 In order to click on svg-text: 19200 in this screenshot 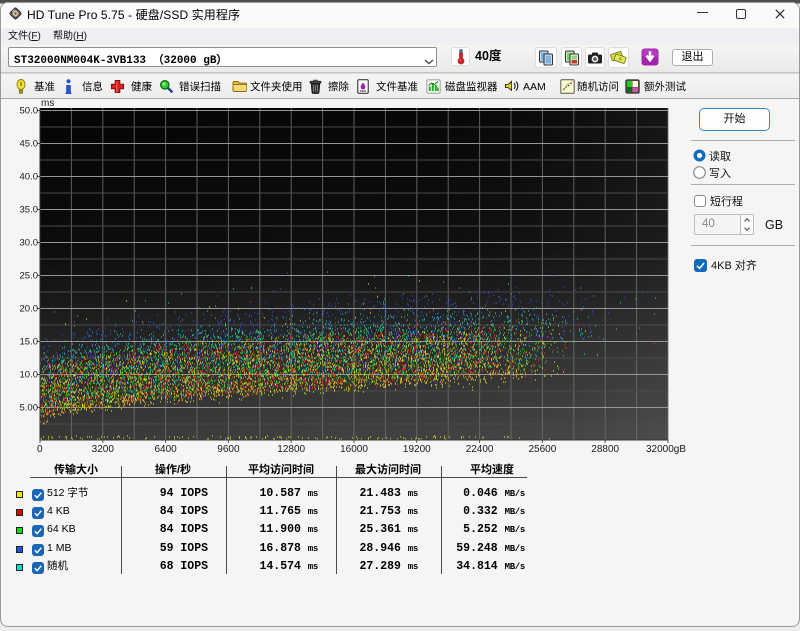, I will do `click(417, 449)`.